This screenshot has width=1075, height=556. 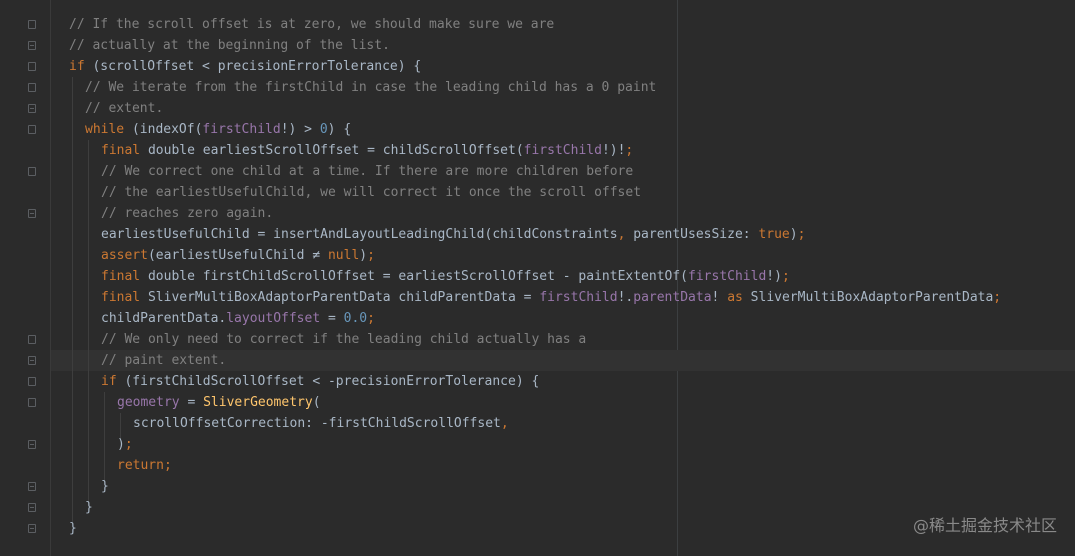 I want to click on code-token: if, so click(x=77, y=66).